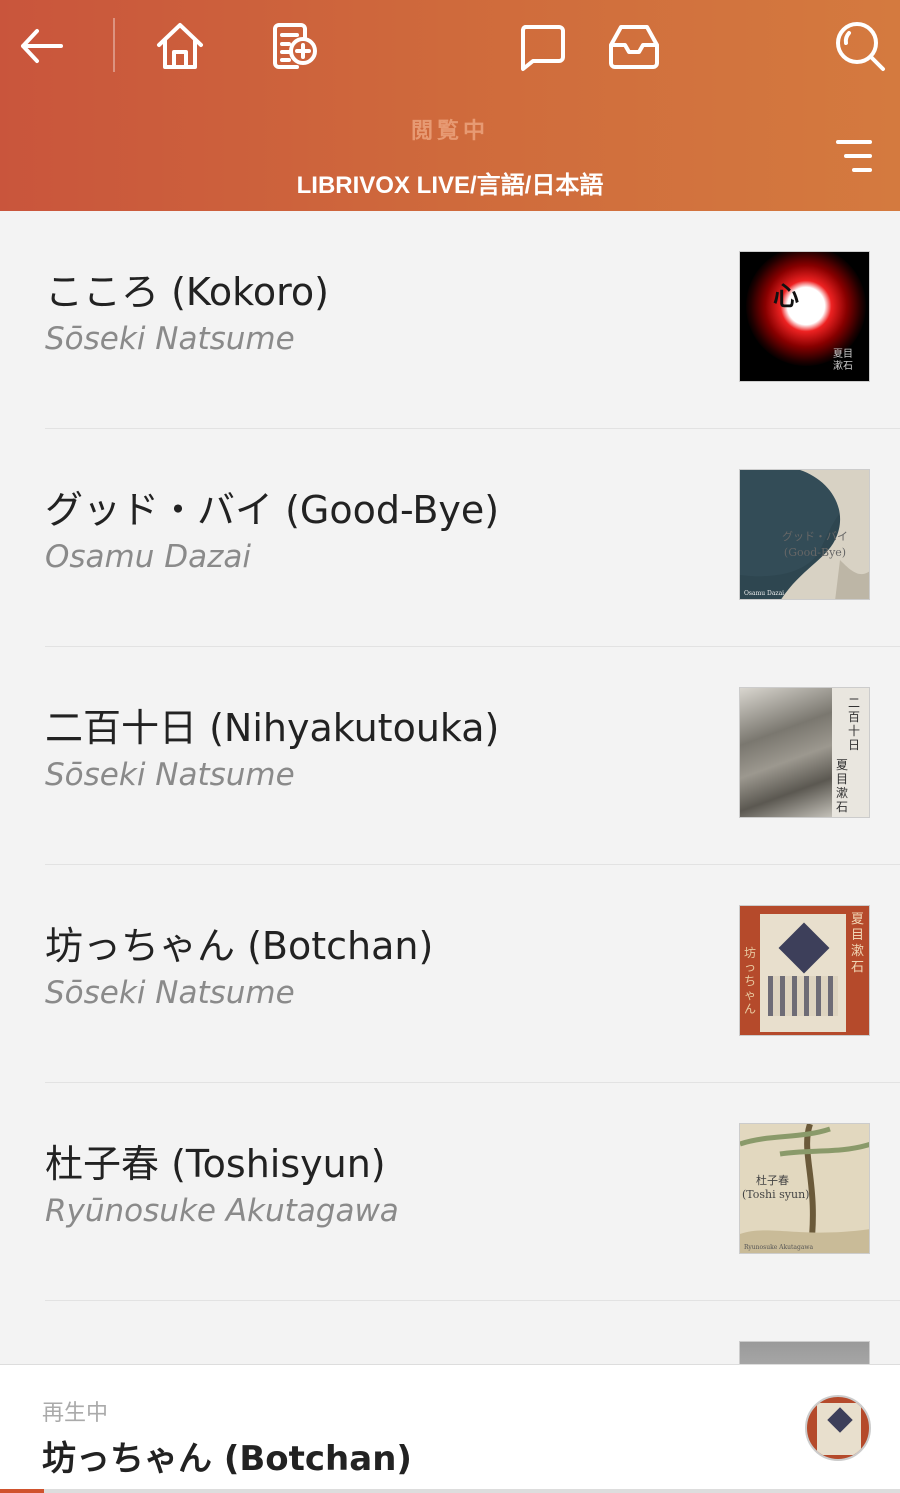 This screenshot has height=1493, width=900. Describe the element at coordinates (215, 1164) in the screenshot. I see `book-title: 杜子春 (Toshisyun)` at that location.